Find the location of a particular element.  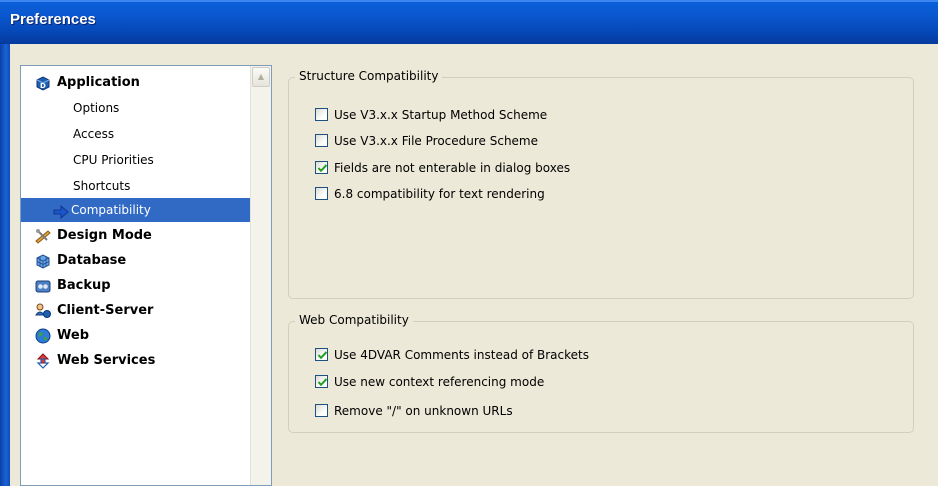

tree-item-cpu-priorities: CPU Priorities is located at coordinates (113, 160).